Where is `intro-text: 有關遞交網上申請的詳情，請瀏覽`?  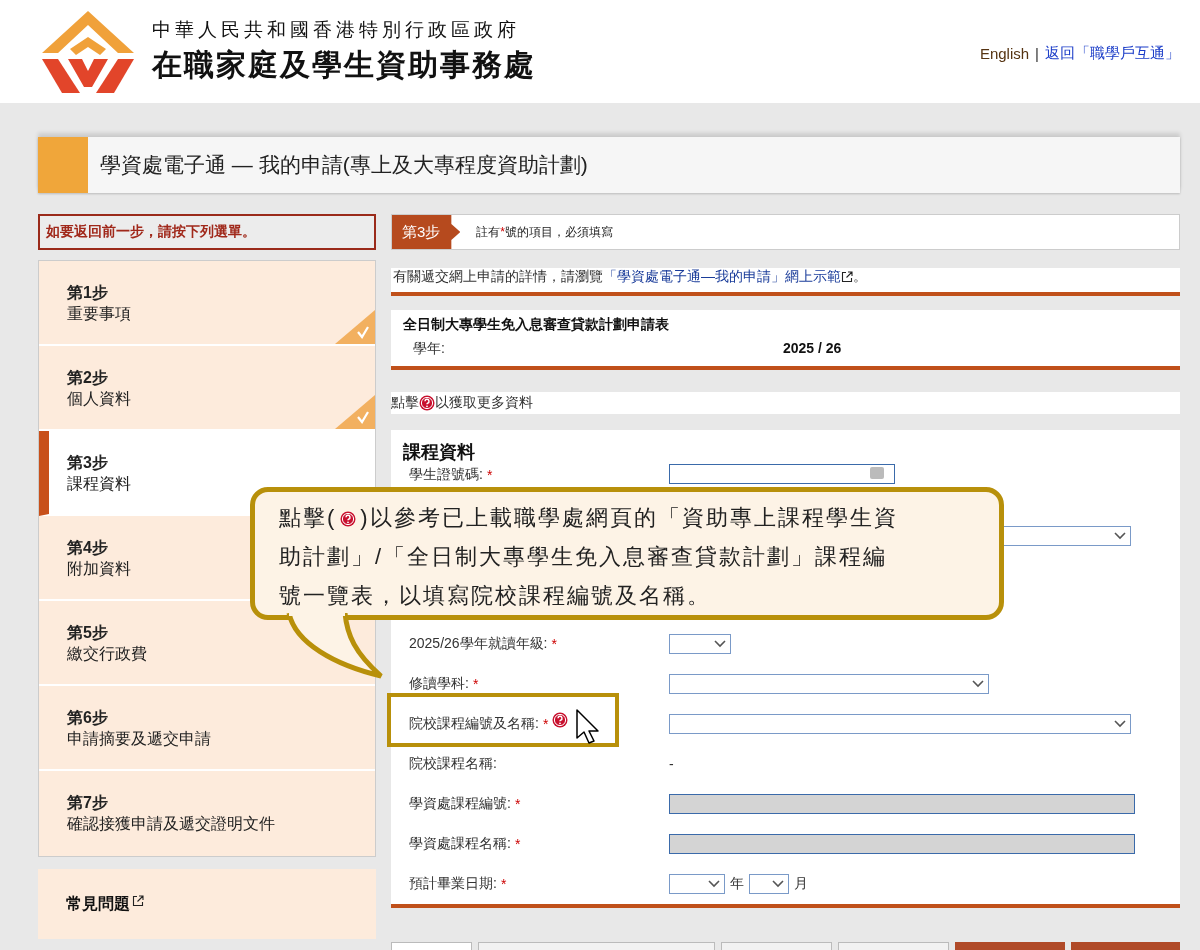 intro-text: 有關遞交網上申請的詳情，請瀏覽 is located at coordinates (498, 277).